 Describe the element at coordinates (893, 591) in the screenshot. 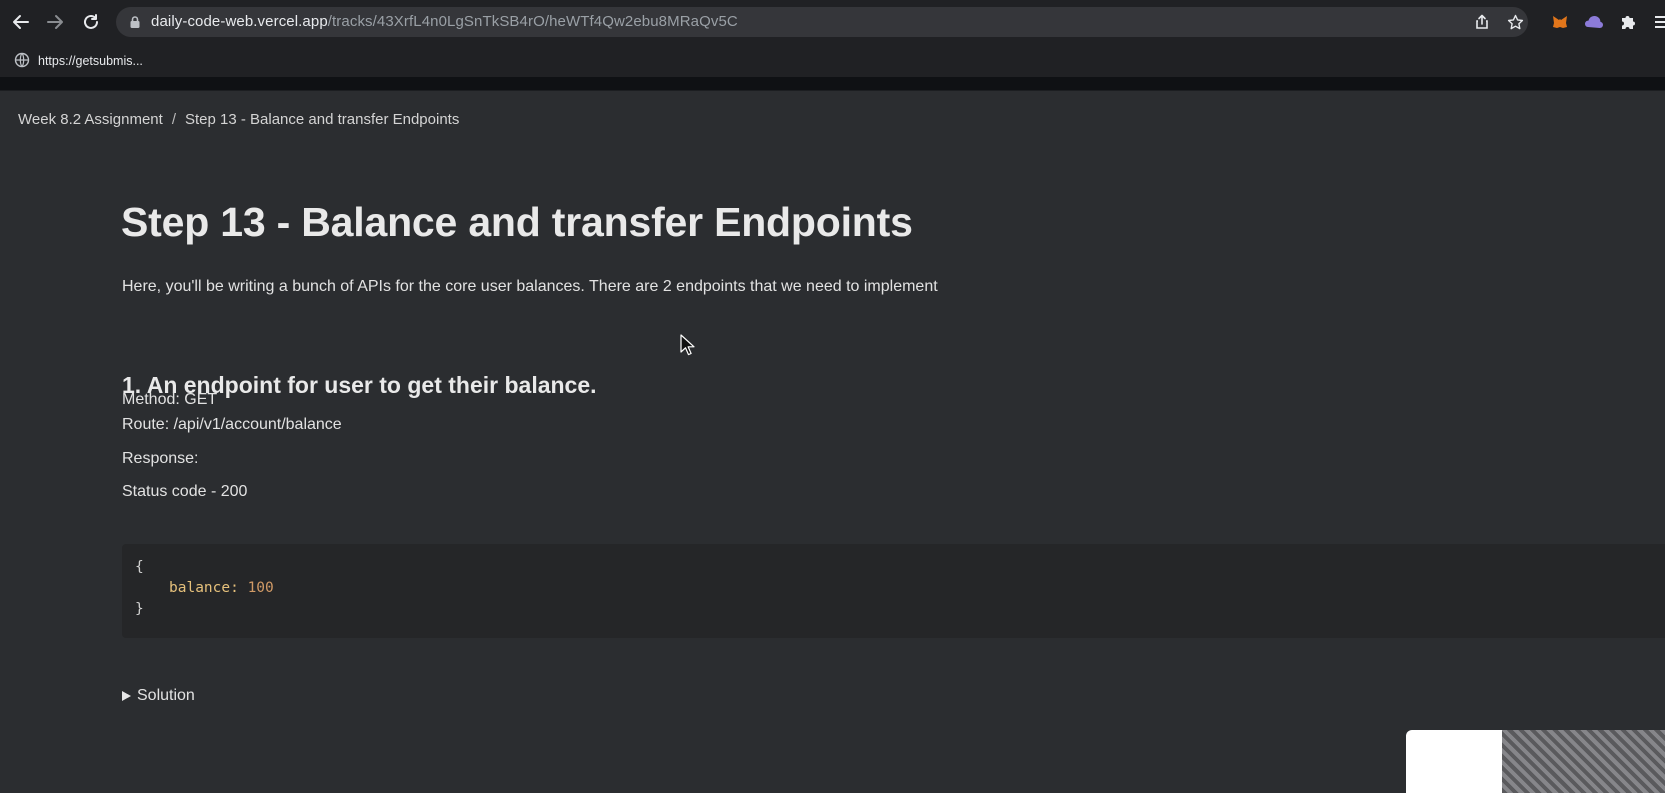

I see `code-block: { balance: 100 }` at that location.